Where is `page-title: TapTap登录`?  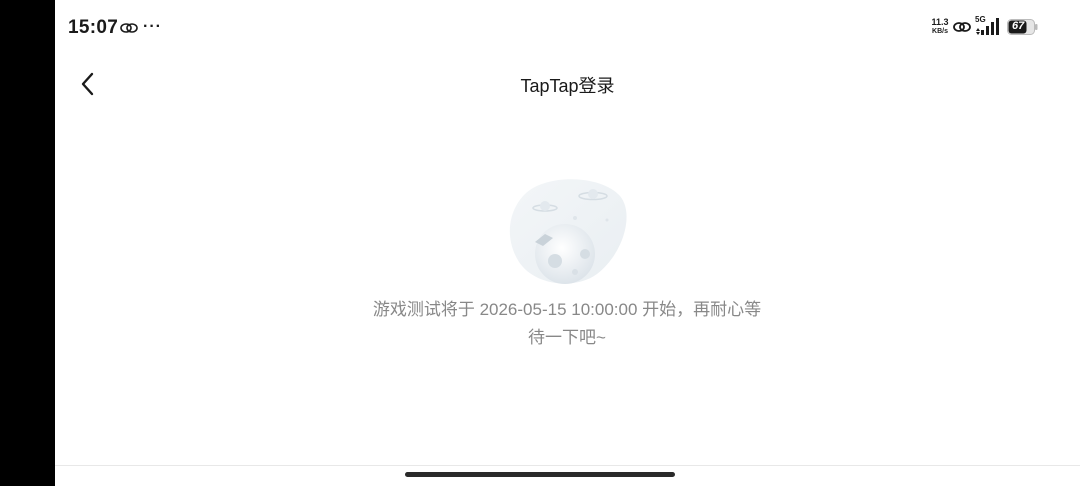
page-title: TapTap登录 is located at coordinates (567, 86).